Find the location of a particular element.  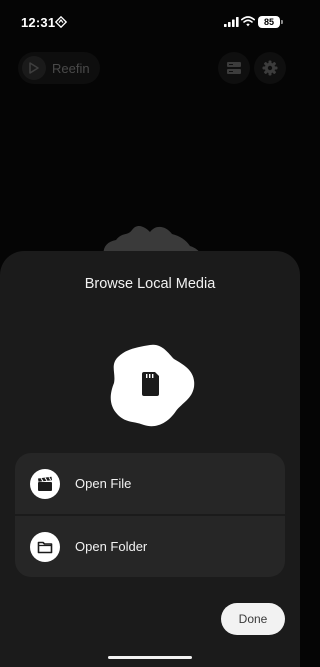

open-folder-label: Open Folder is located at coordinates (111, 546).